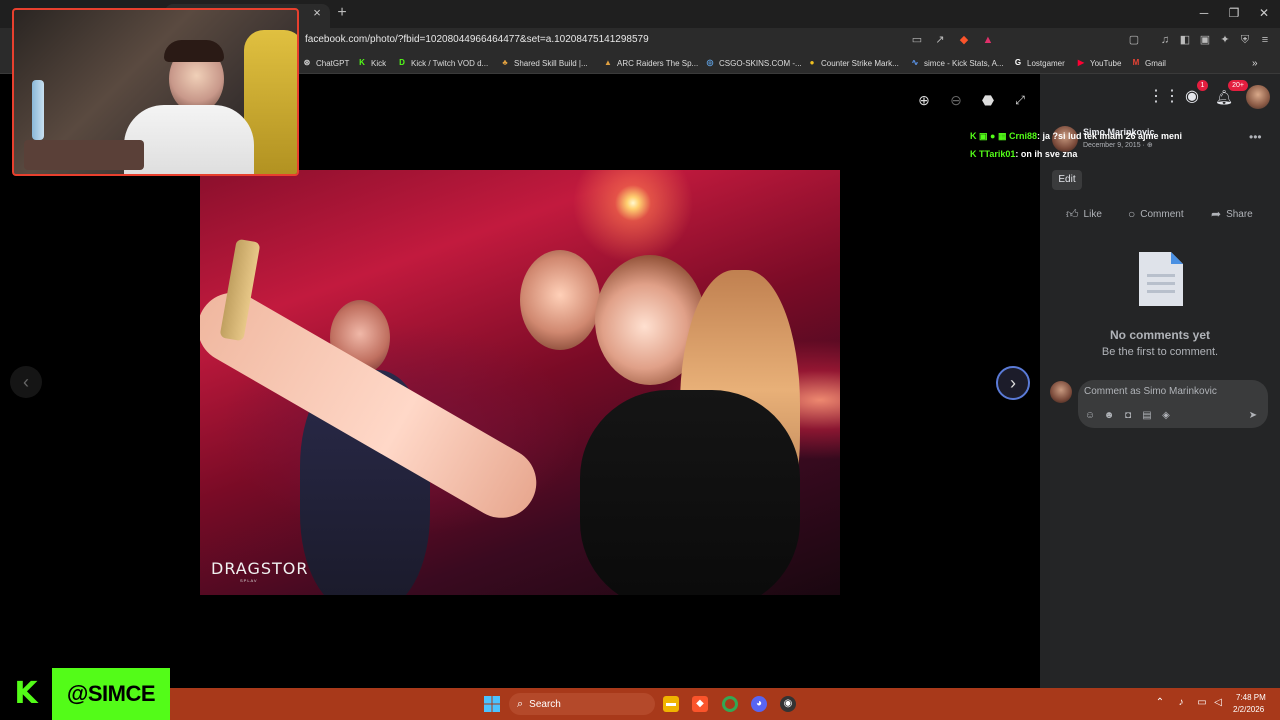 The width and height of the screenshot is (1280, 720). What do you see at coordinates (1169, 391) in the screenshot?
I see `comment-input` at bounding box center [1169, 391].